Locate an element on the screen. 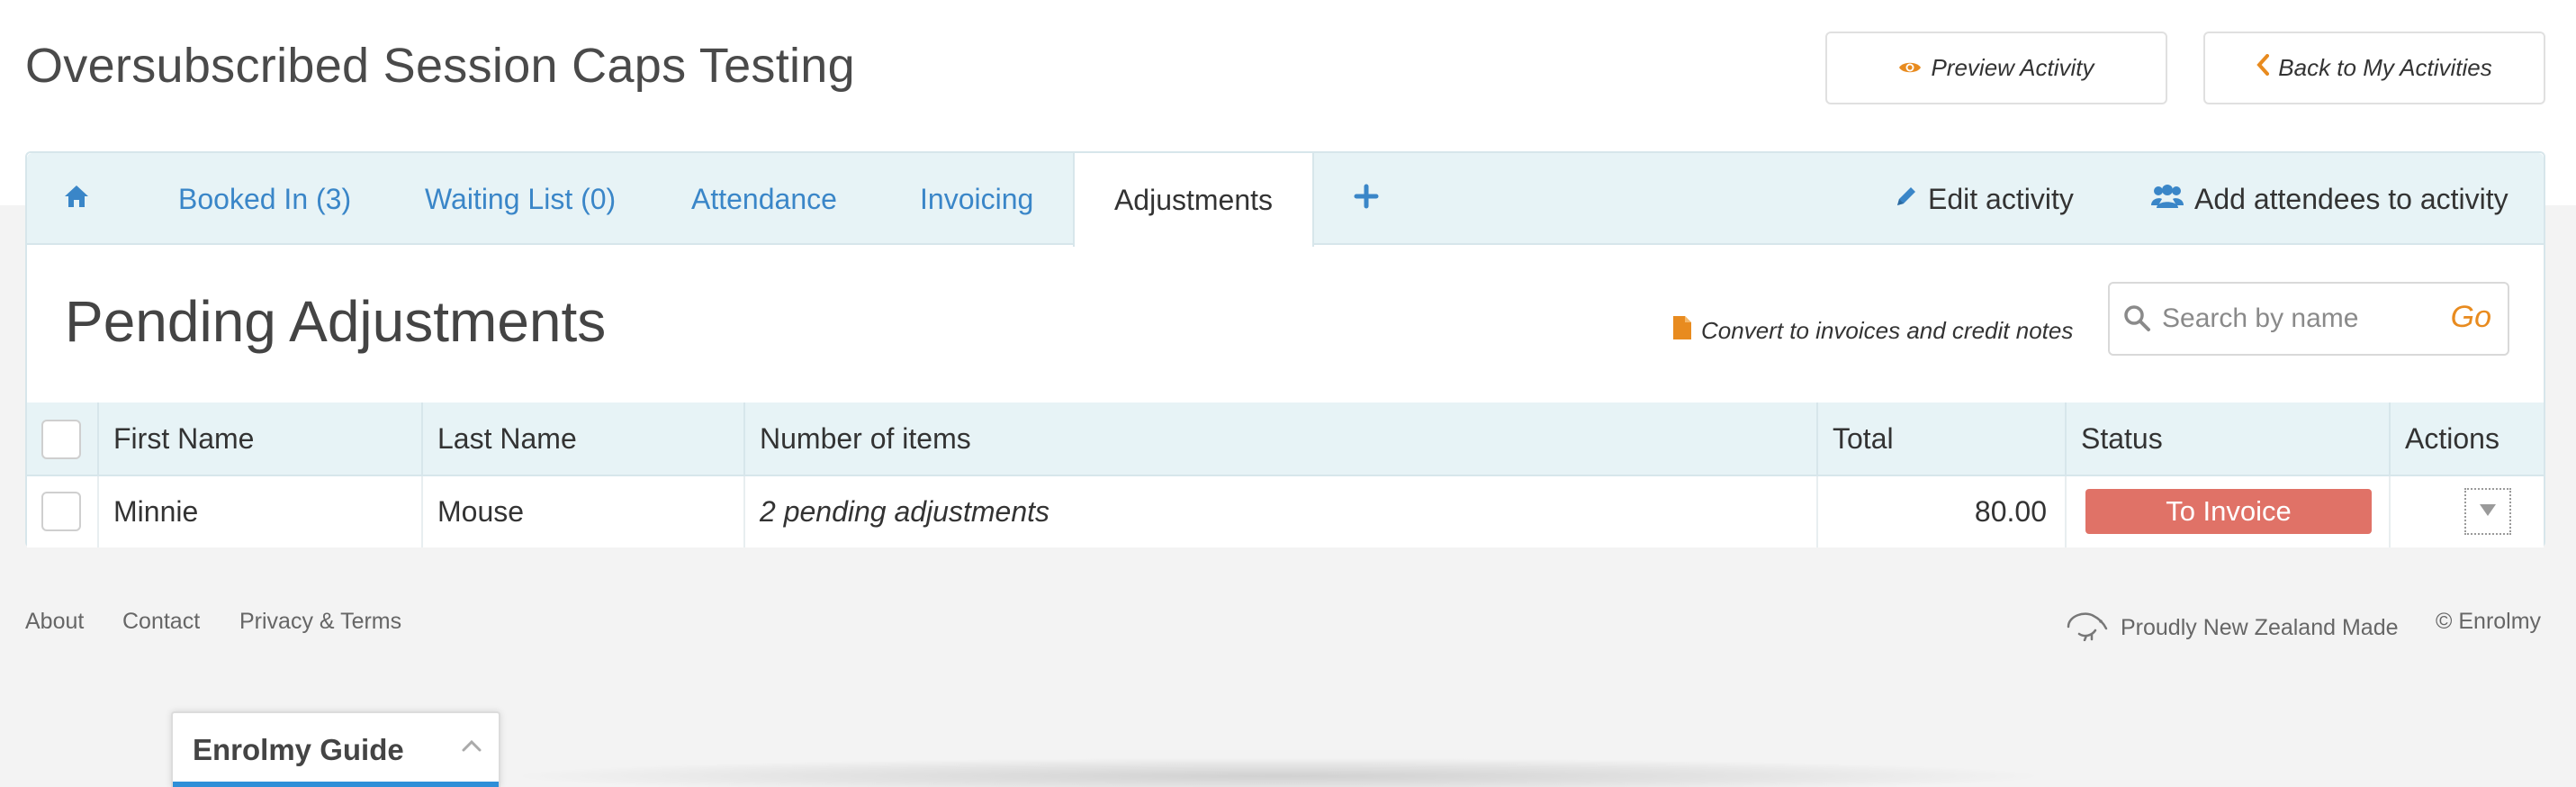  footer-made-in-nz: Proudly New Zealand Made is located at coordinates (2232, 628).